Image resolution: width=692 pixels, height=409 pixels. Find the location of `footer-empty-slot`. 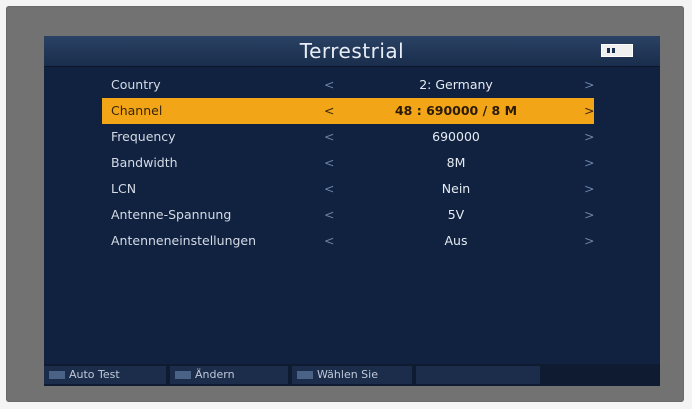

footer-empty-slot is located at coordinates (478, 375).